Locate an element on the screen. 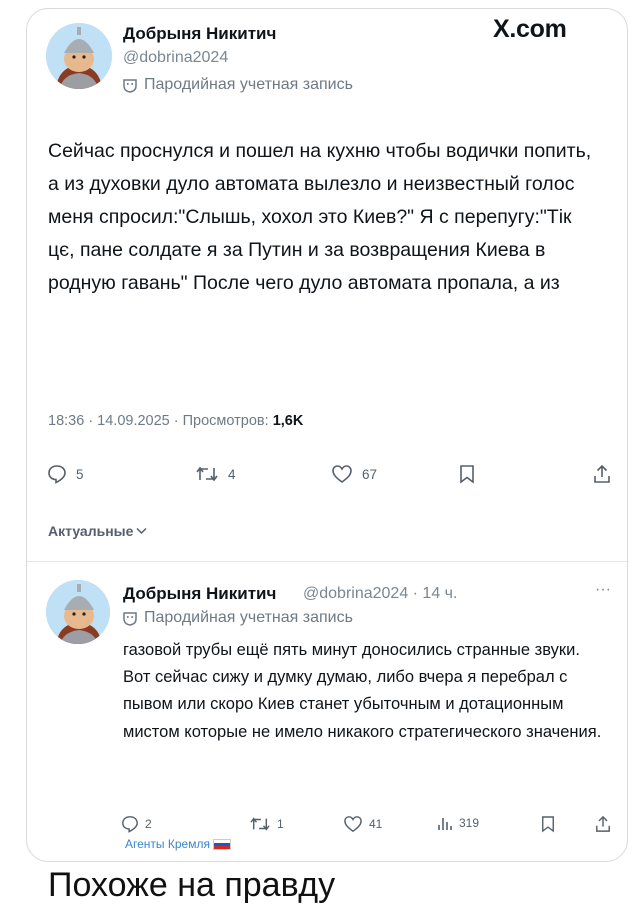  bookmark-button is located at coordinates (467, 474).